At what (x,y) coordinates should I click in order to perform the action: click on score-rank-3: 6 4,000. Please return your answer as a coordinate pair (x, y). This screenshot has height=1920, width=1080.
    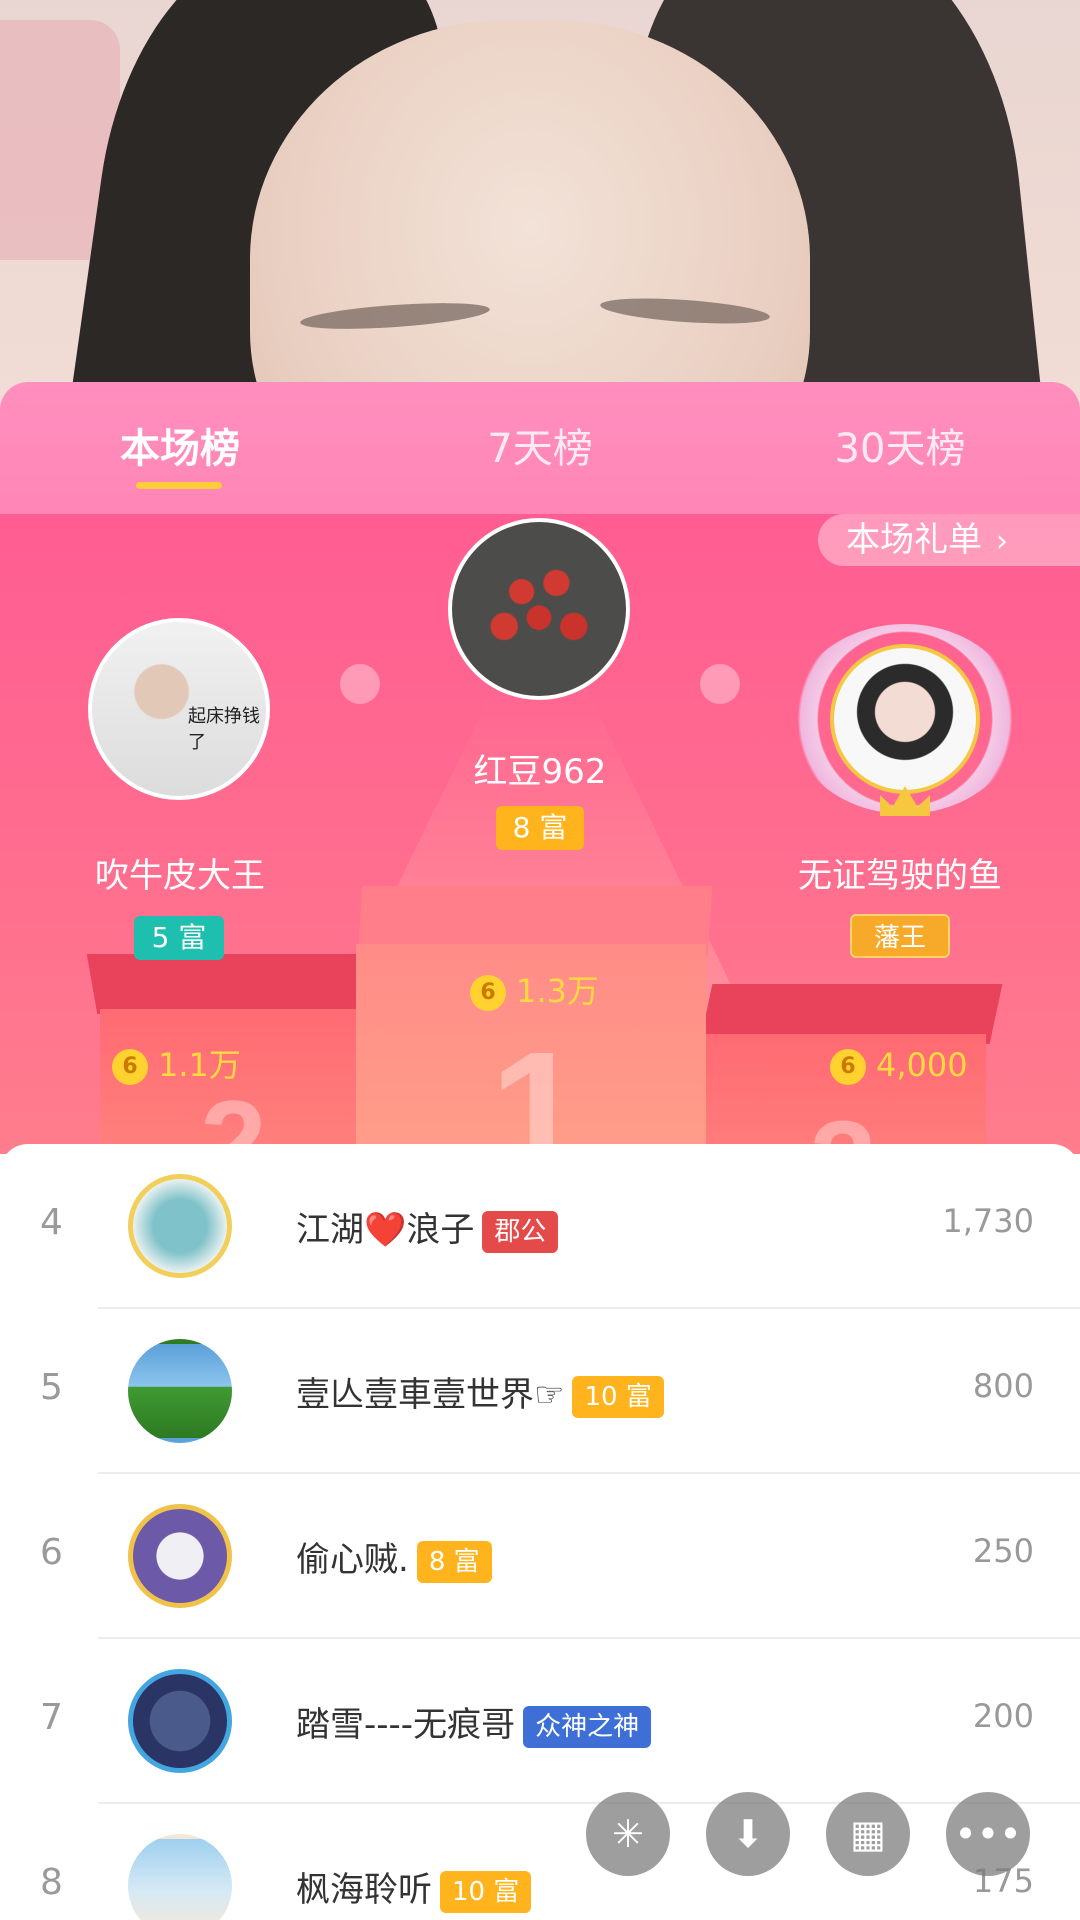
    Looking at the image, I should click on (899, 1065).